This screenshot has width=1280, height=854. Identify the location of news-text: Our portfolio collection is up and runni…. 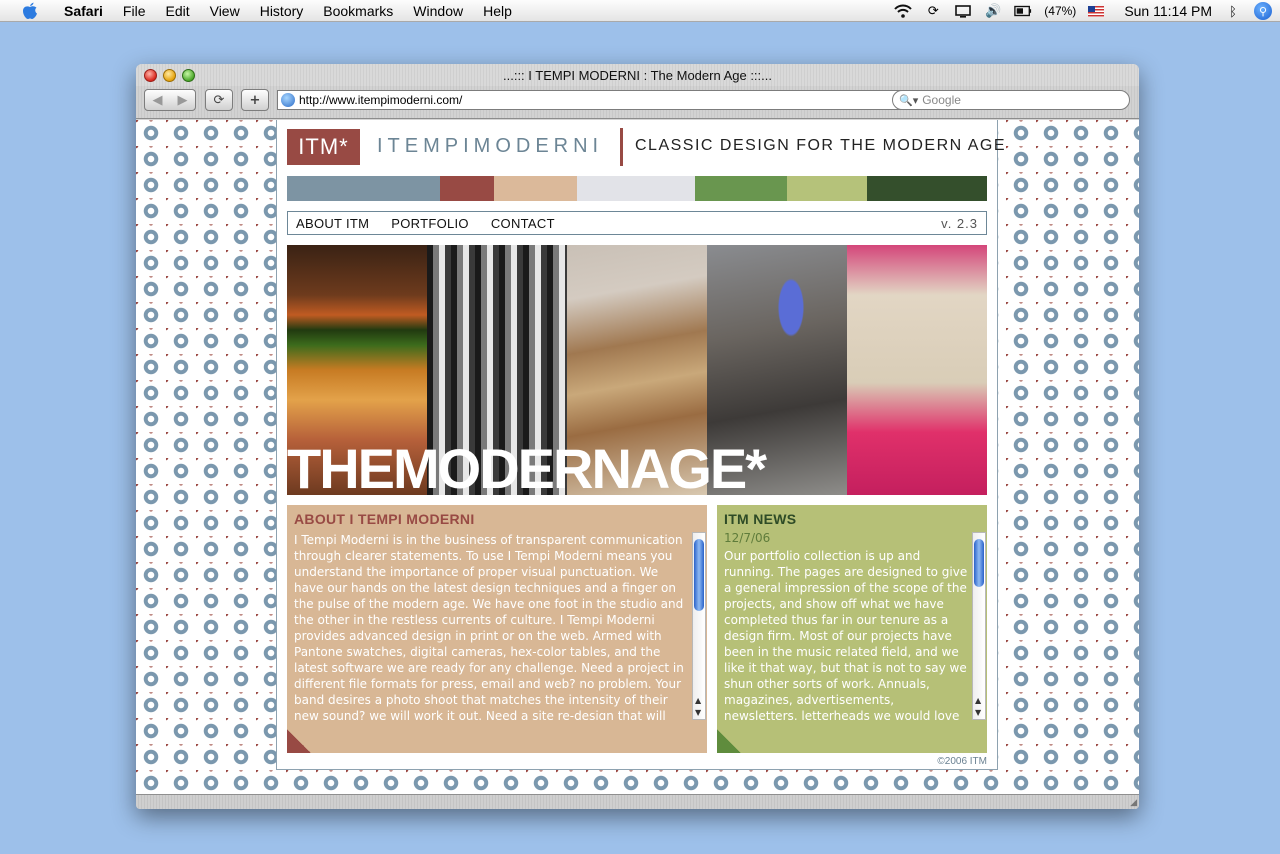
(846, 634).